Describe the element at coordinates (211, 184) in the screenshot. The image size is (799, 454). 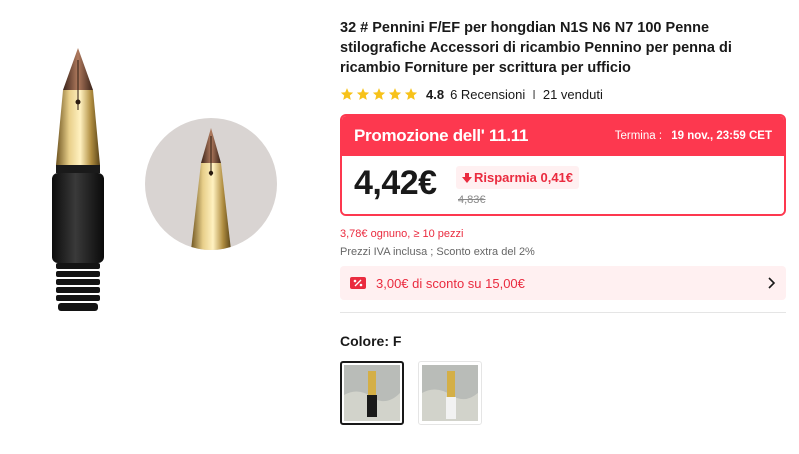
I see `zoom-detail-image` at that location.